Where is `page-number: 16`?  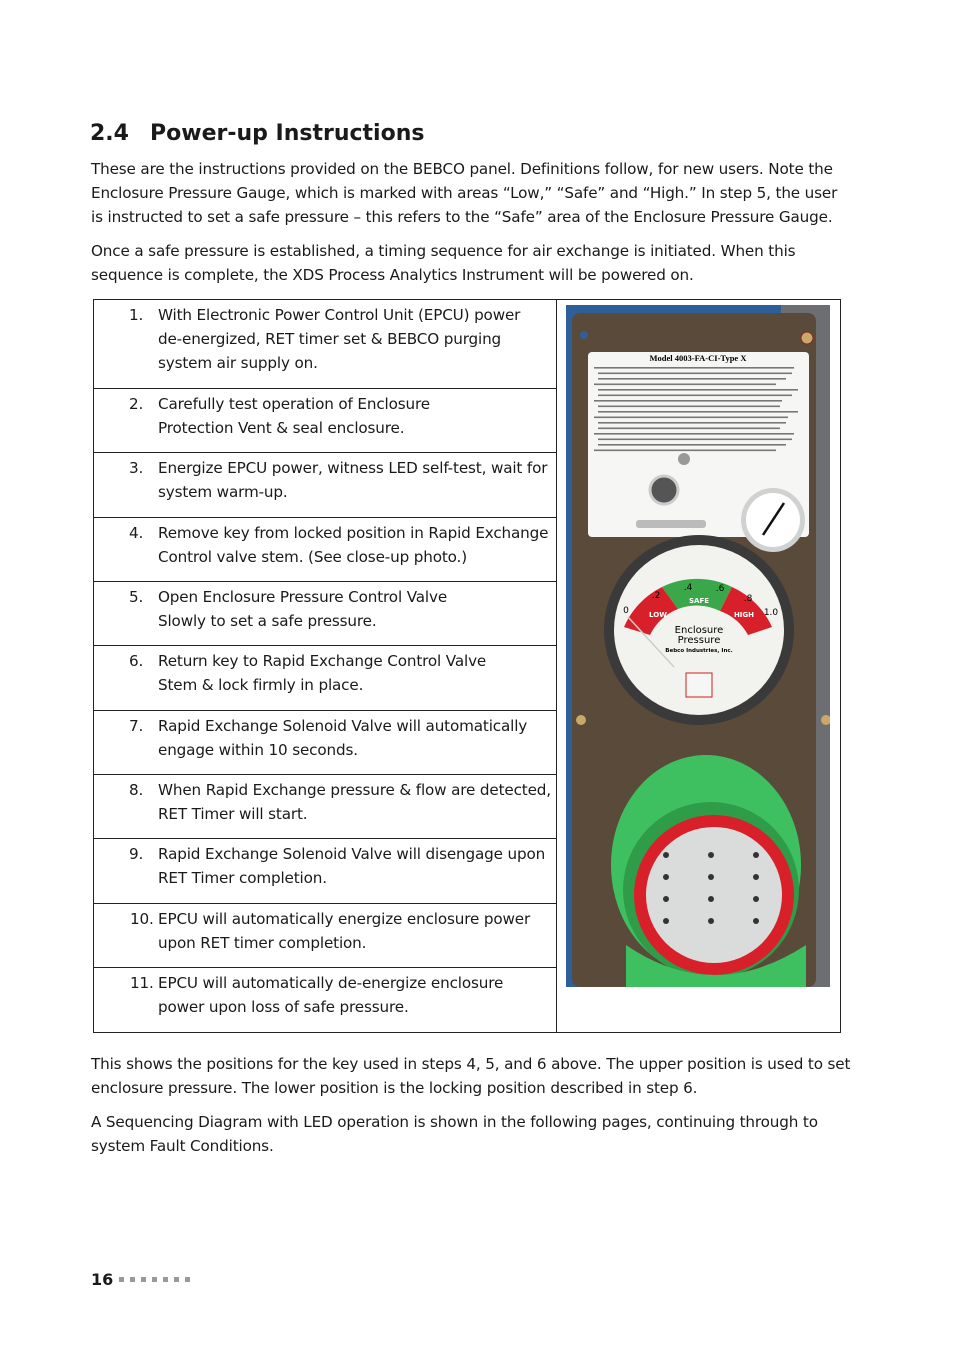
page-number: 16 is located at coordinates (102, 1279).